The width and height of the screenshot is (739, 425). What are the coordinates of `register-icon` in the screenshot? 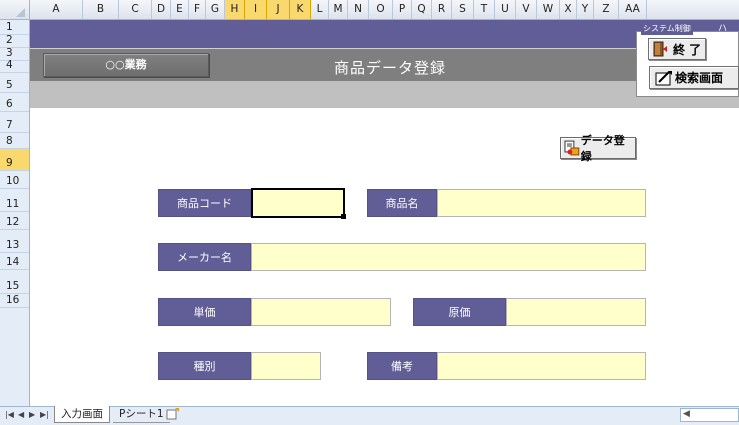 It's located at (572, 148).